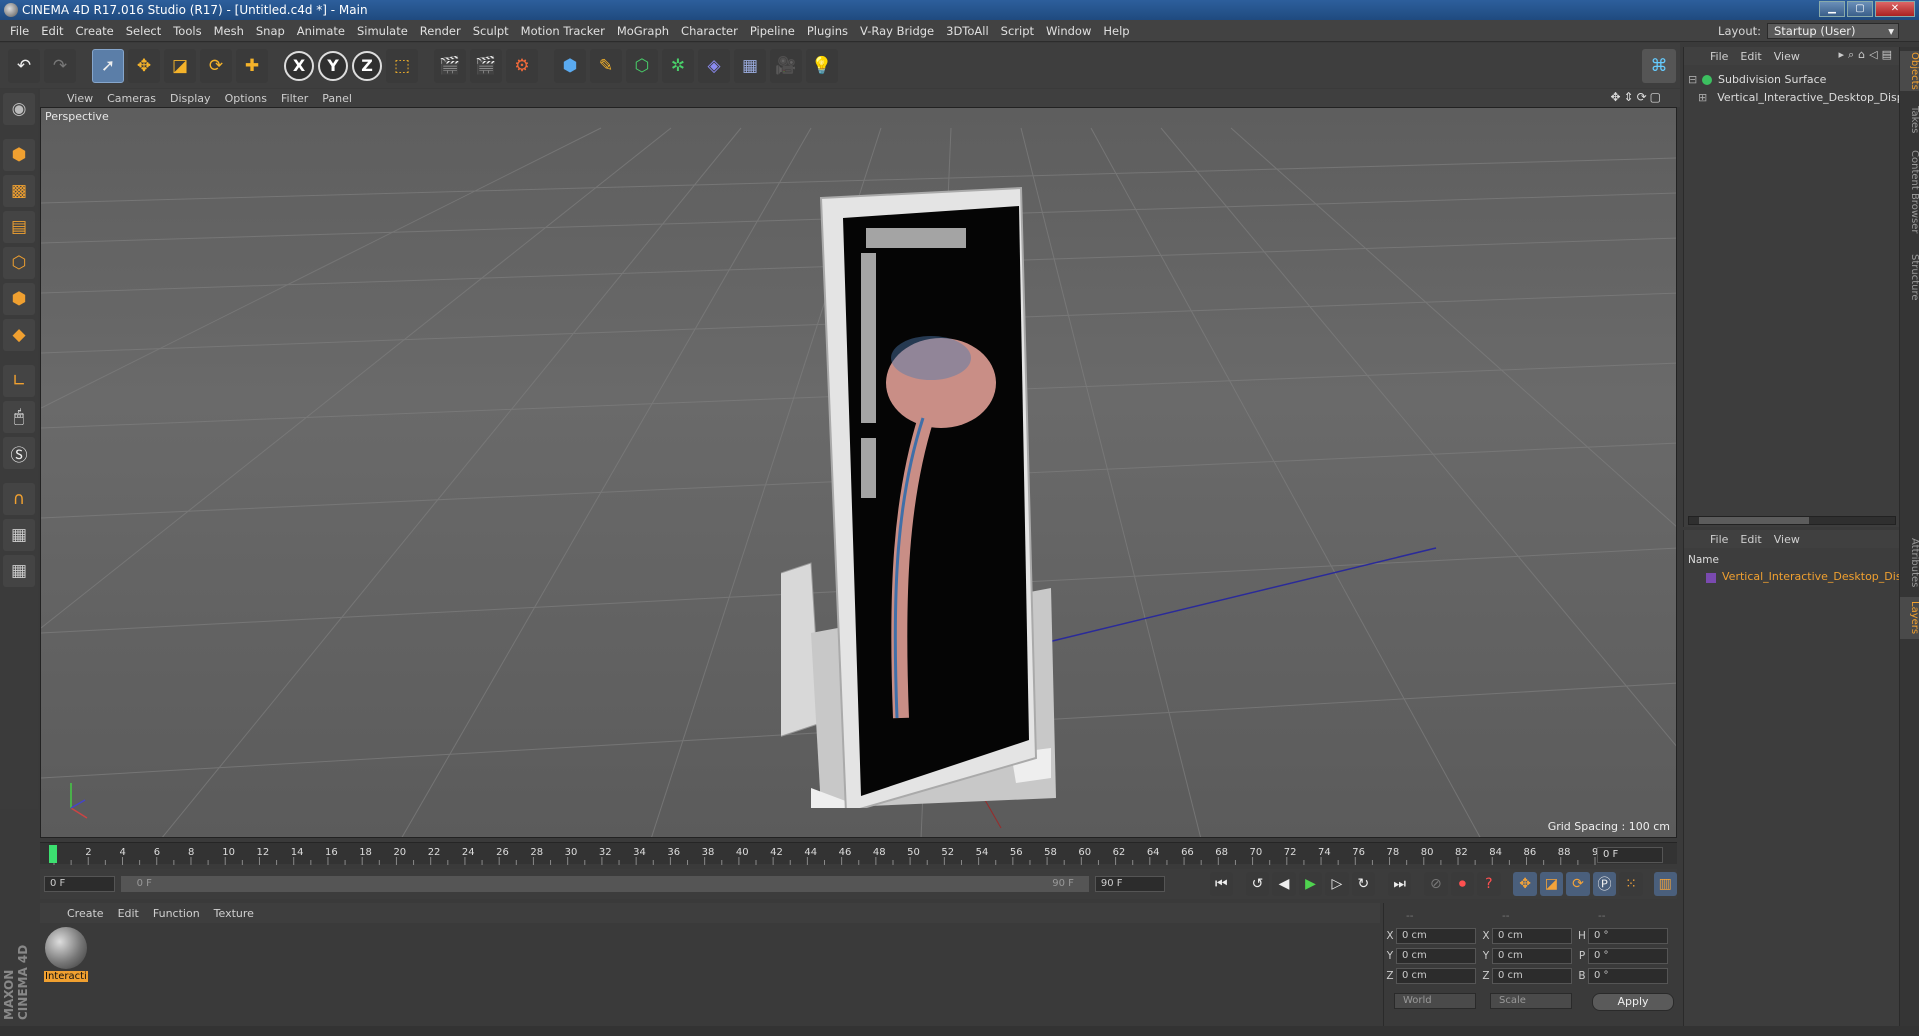 The height and width of the screenshot is (1036, 1919). Describe the element at coordinates (77, 116) in the screenshot. I see `camera-label: Perspective` at that location.